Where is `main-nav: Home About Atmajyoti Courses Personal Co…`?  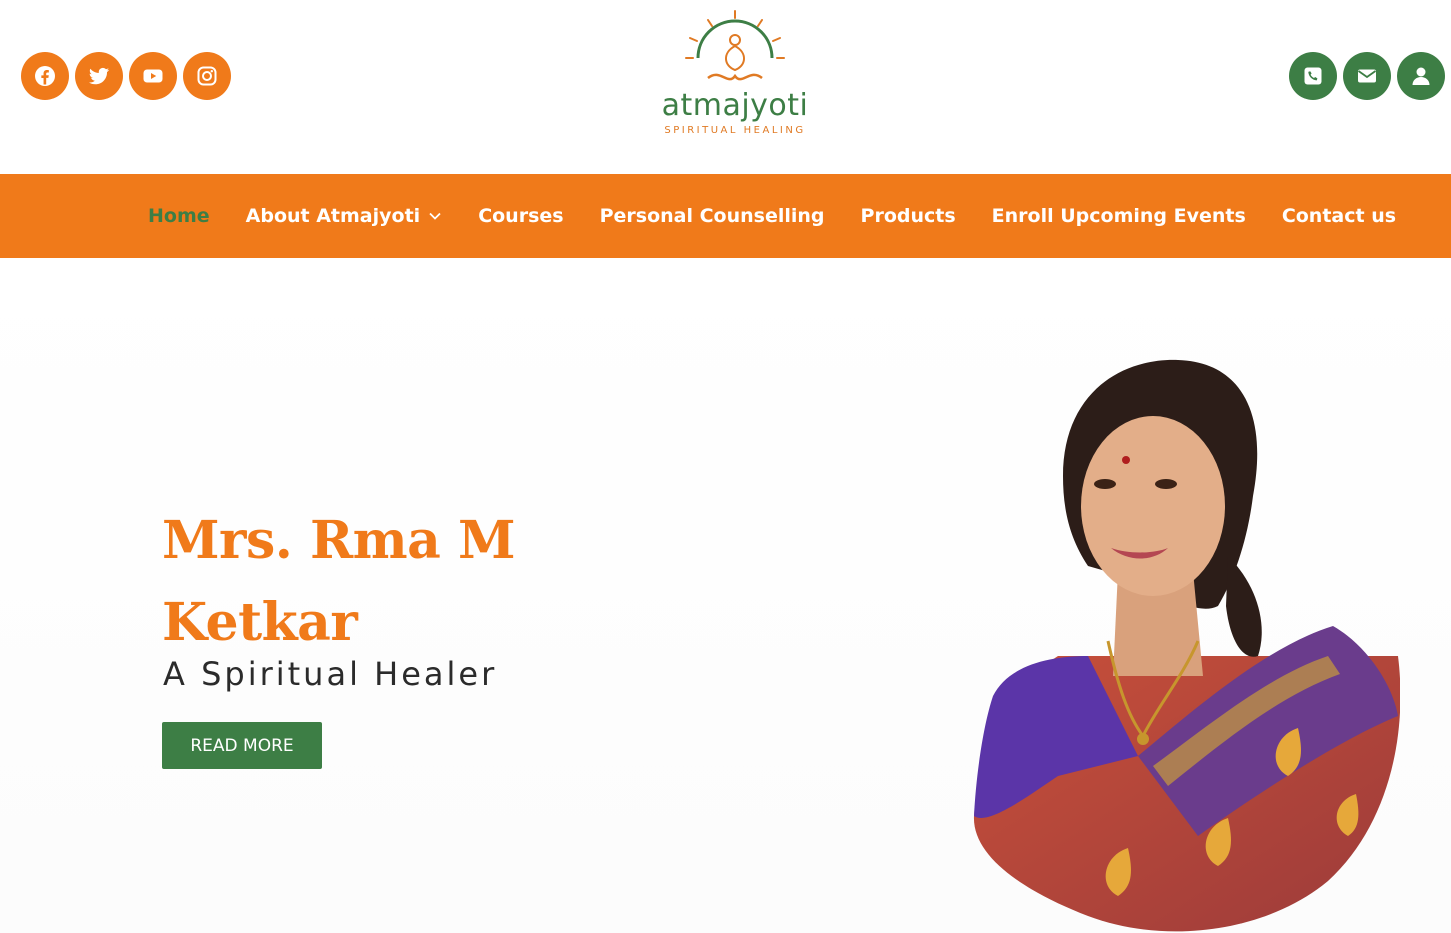 main-nav: Home About Atmajyoti Courses Personal Co… is located at coordinates (725, 216).